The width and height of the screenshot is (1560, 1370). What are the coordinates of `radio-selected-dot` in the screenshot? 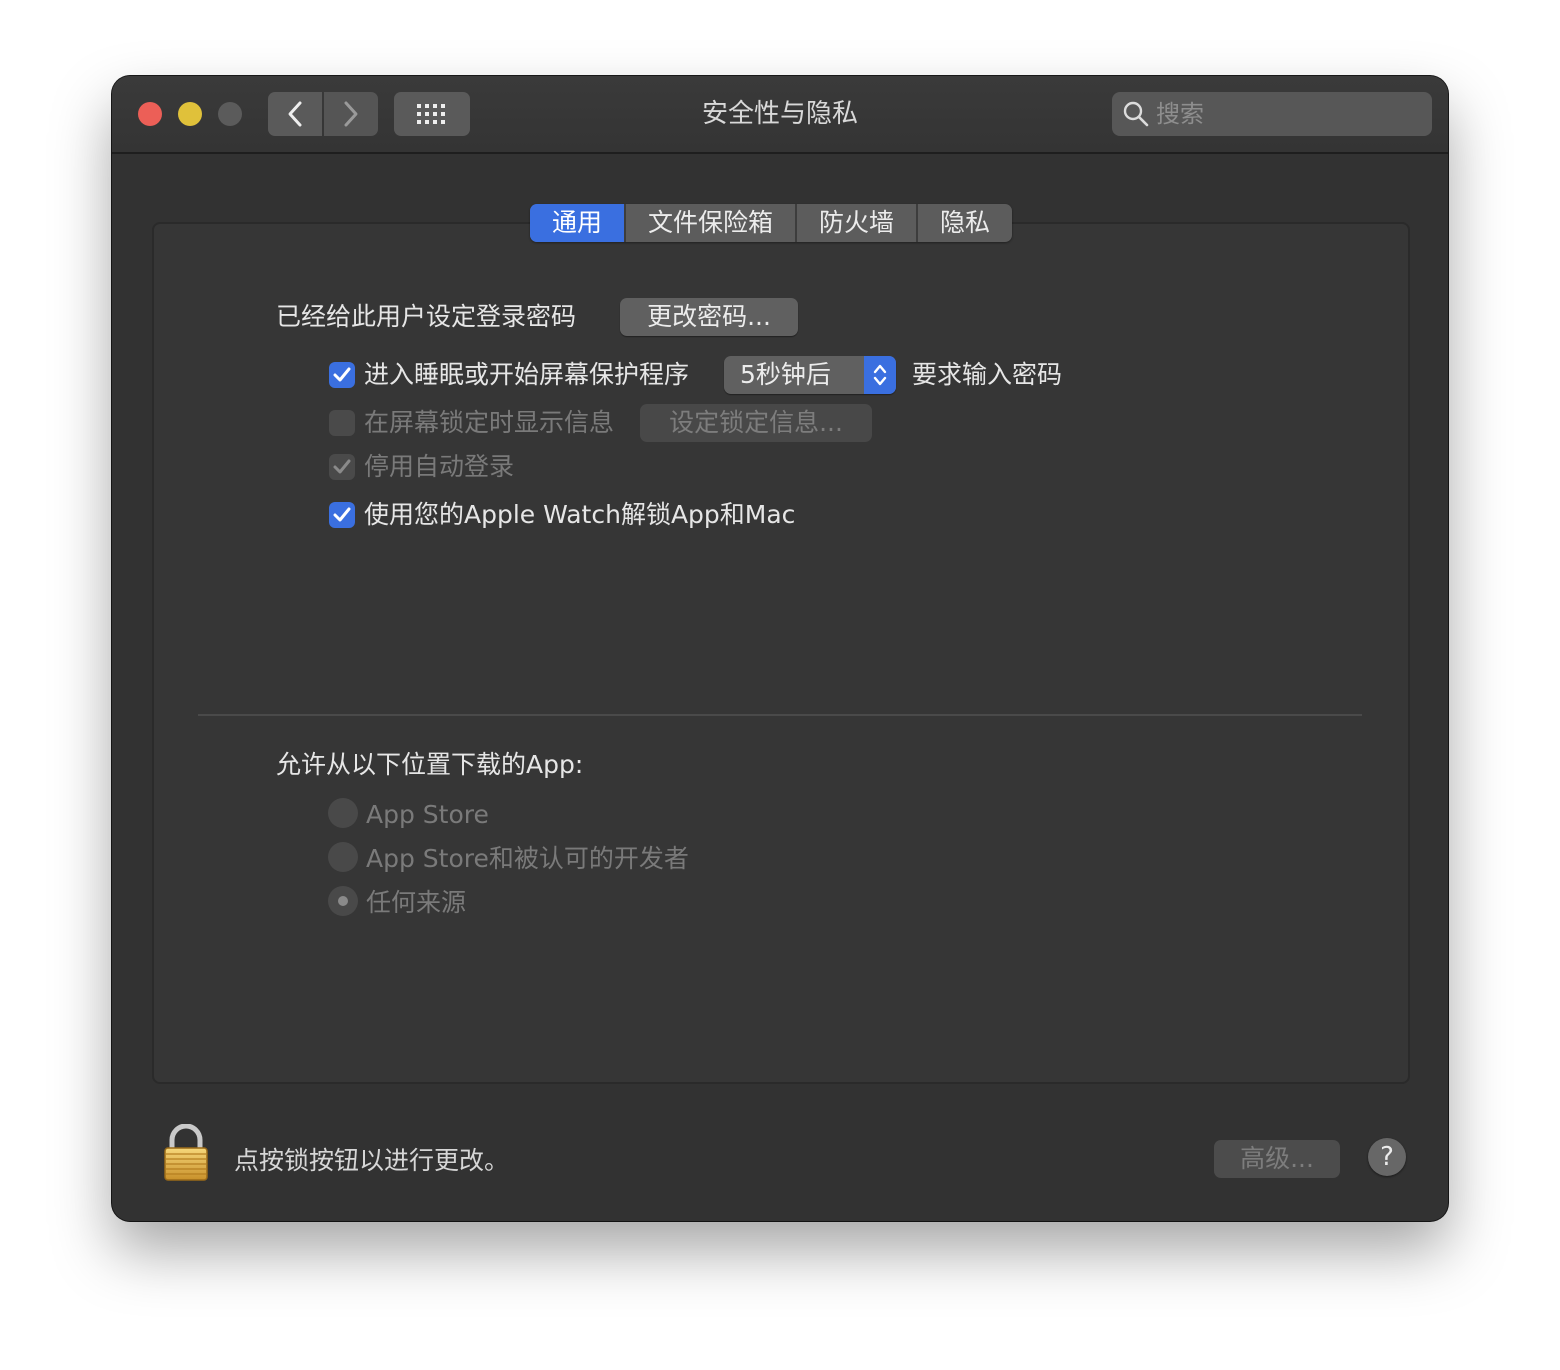 It's located at (343, 901).